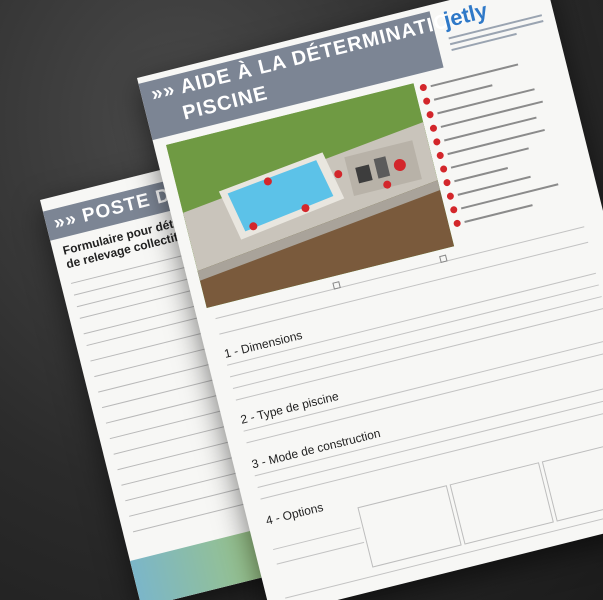 The image size is (603, 600). What do you see at coordinates (294, 513) in the screenshot?
I see `section-options-heading: 4 - Options` at bounding box center [294, 513].